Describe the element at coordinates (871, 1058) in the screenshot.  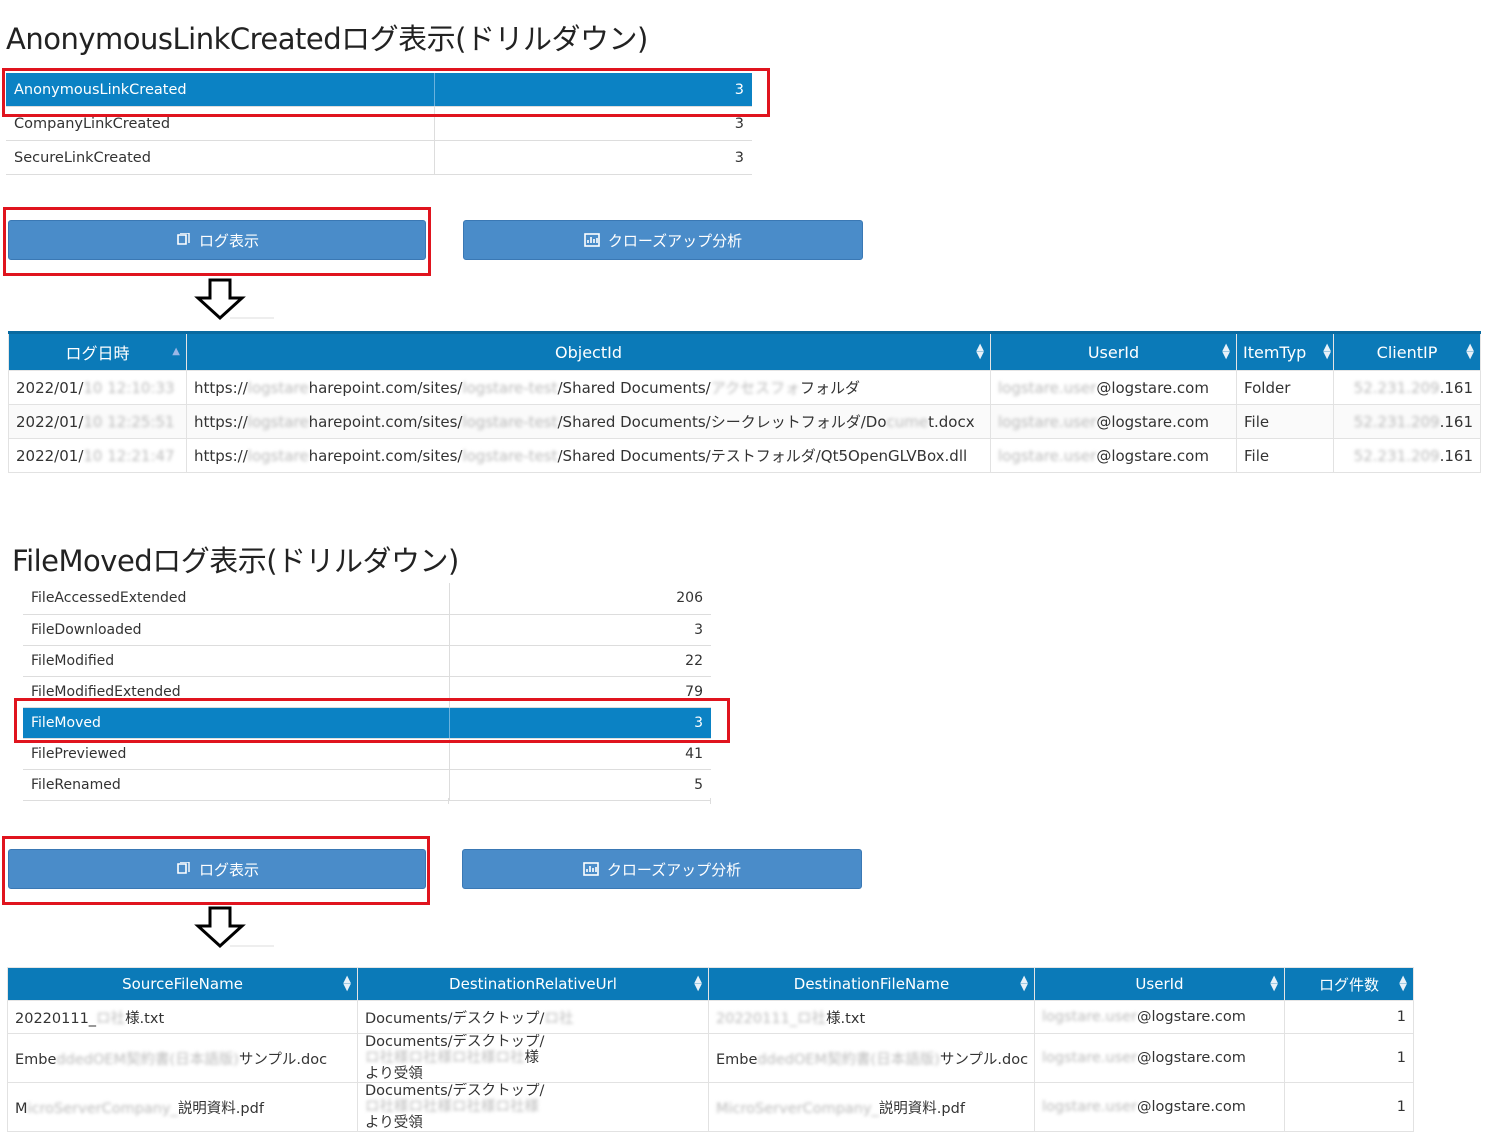
I see `cell-destinationfilename: EmbeddedOEM契約書(日本語版)サンプル.doc` at that location.